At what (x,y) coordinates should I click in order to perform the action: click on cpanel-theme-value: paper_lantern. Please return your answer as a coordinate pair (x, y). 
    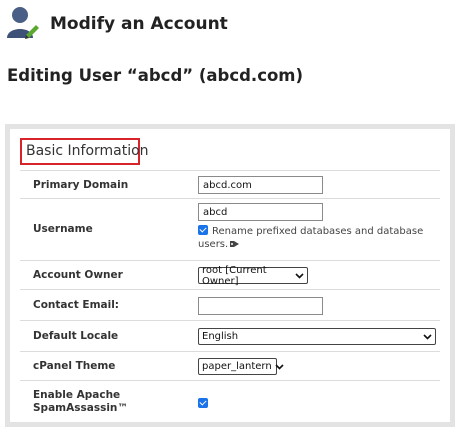
    Looking at the image, I should click on (237, 366).